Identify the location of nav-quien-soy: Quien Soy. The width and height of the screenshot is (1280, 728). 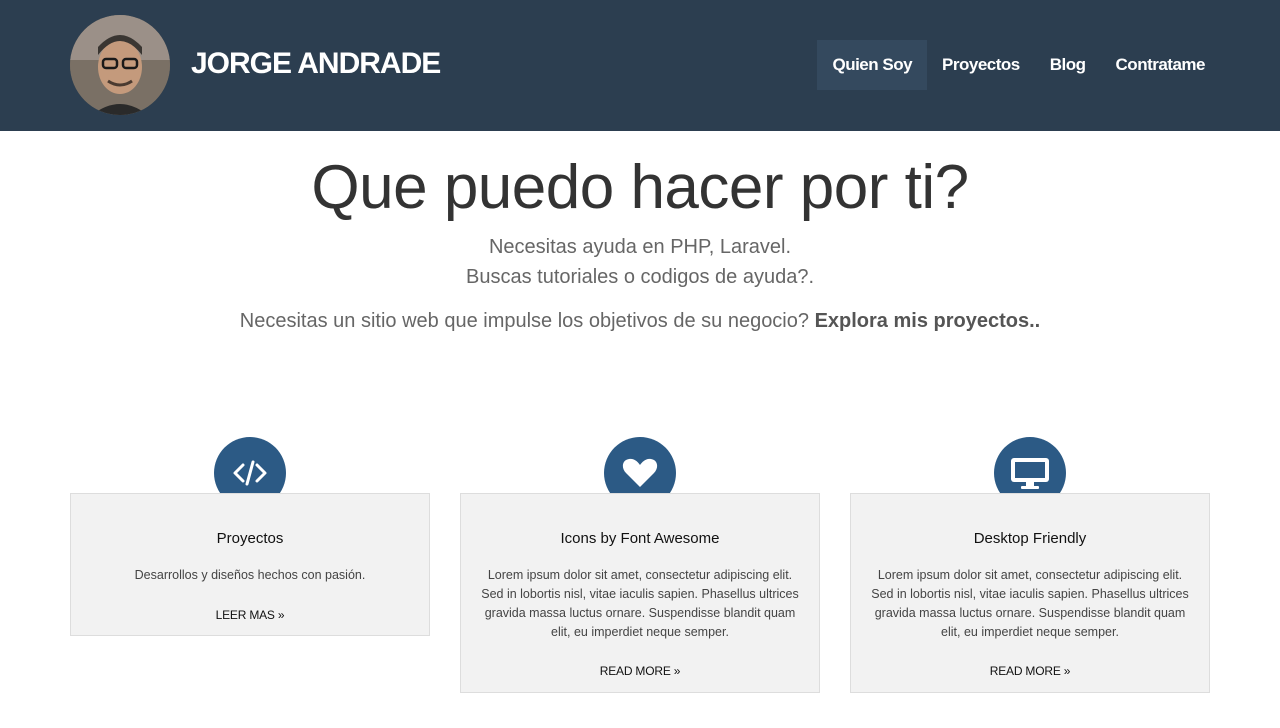
(872, 65).